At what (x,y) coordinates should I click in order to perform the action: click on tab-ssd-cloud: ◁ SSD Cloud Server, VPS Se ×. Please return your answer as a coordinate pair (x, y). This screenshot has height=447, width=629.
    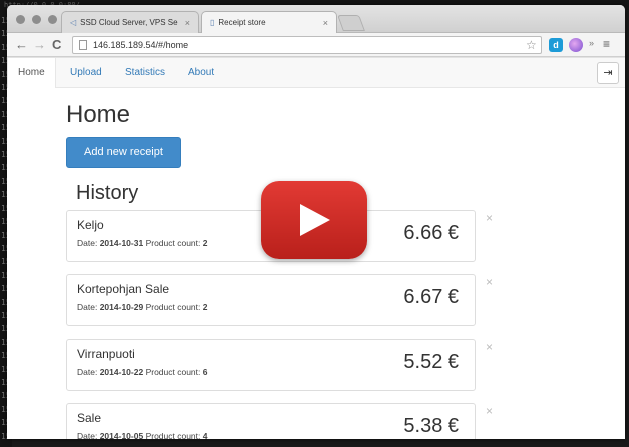
    Looking at the image, I should click on (130, 22).